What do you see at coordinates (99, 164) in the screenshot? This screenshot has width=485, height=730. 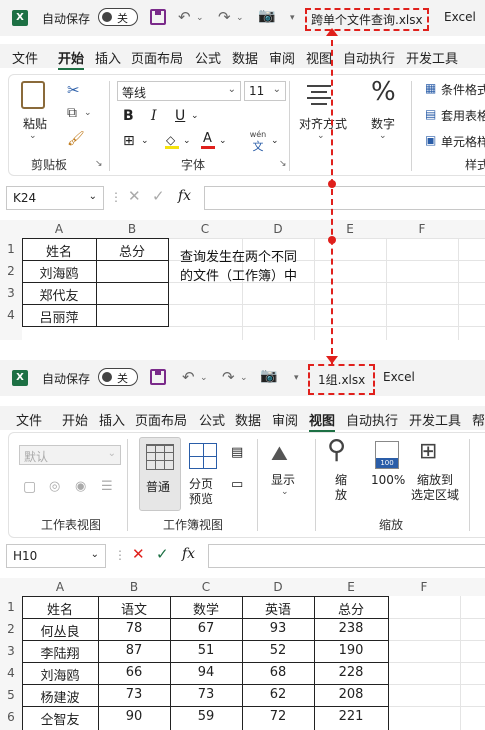 I see `clipboard-launcher-icon: ↘` at bounding box center [99, 164].